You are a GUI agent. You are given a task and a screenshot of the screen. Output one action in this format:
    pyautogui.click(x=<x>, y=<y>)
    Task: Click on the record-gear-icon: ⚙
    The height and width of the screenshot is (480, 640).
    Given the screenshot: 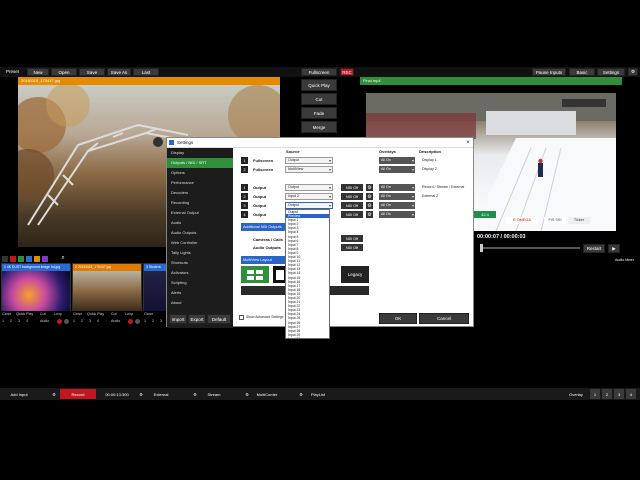 What is the action you would take?
    pyautogui.click(x=54, y=394)
    